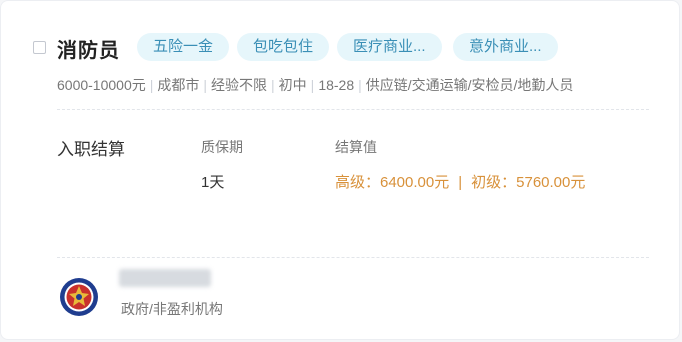  I want to click on settlement-values: 高级：6400.00元 | 初级：5760.00元, so click(460, 181).